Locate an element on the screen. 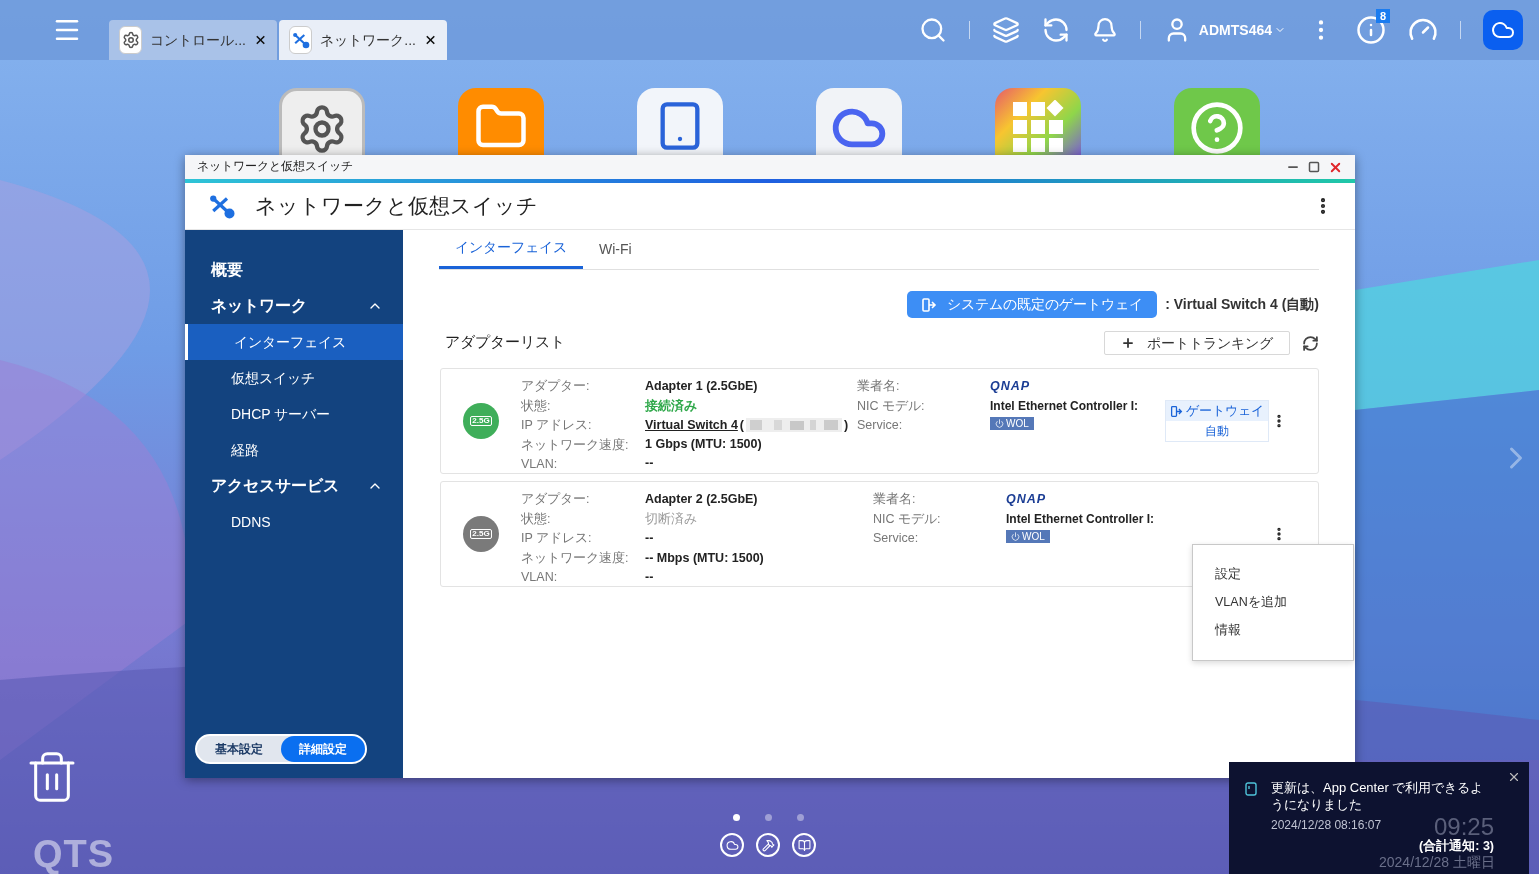 The image size is (1539, 874). sidebar-item: DDNS is located at coordinates (294, 522).